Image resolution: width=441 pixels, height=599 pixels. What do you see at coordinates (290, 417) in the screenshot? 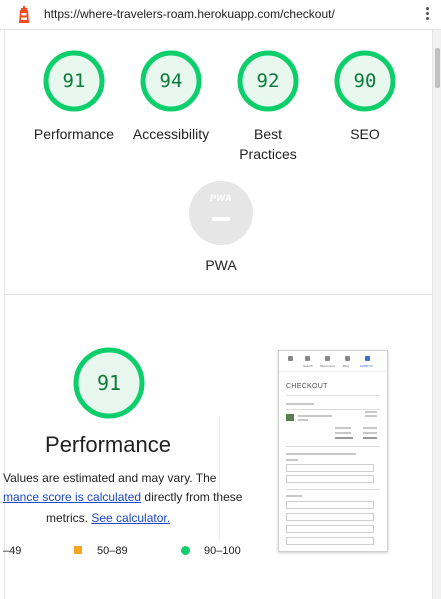
I see `thumbnail-product-image` at bounding box center [290, 417].